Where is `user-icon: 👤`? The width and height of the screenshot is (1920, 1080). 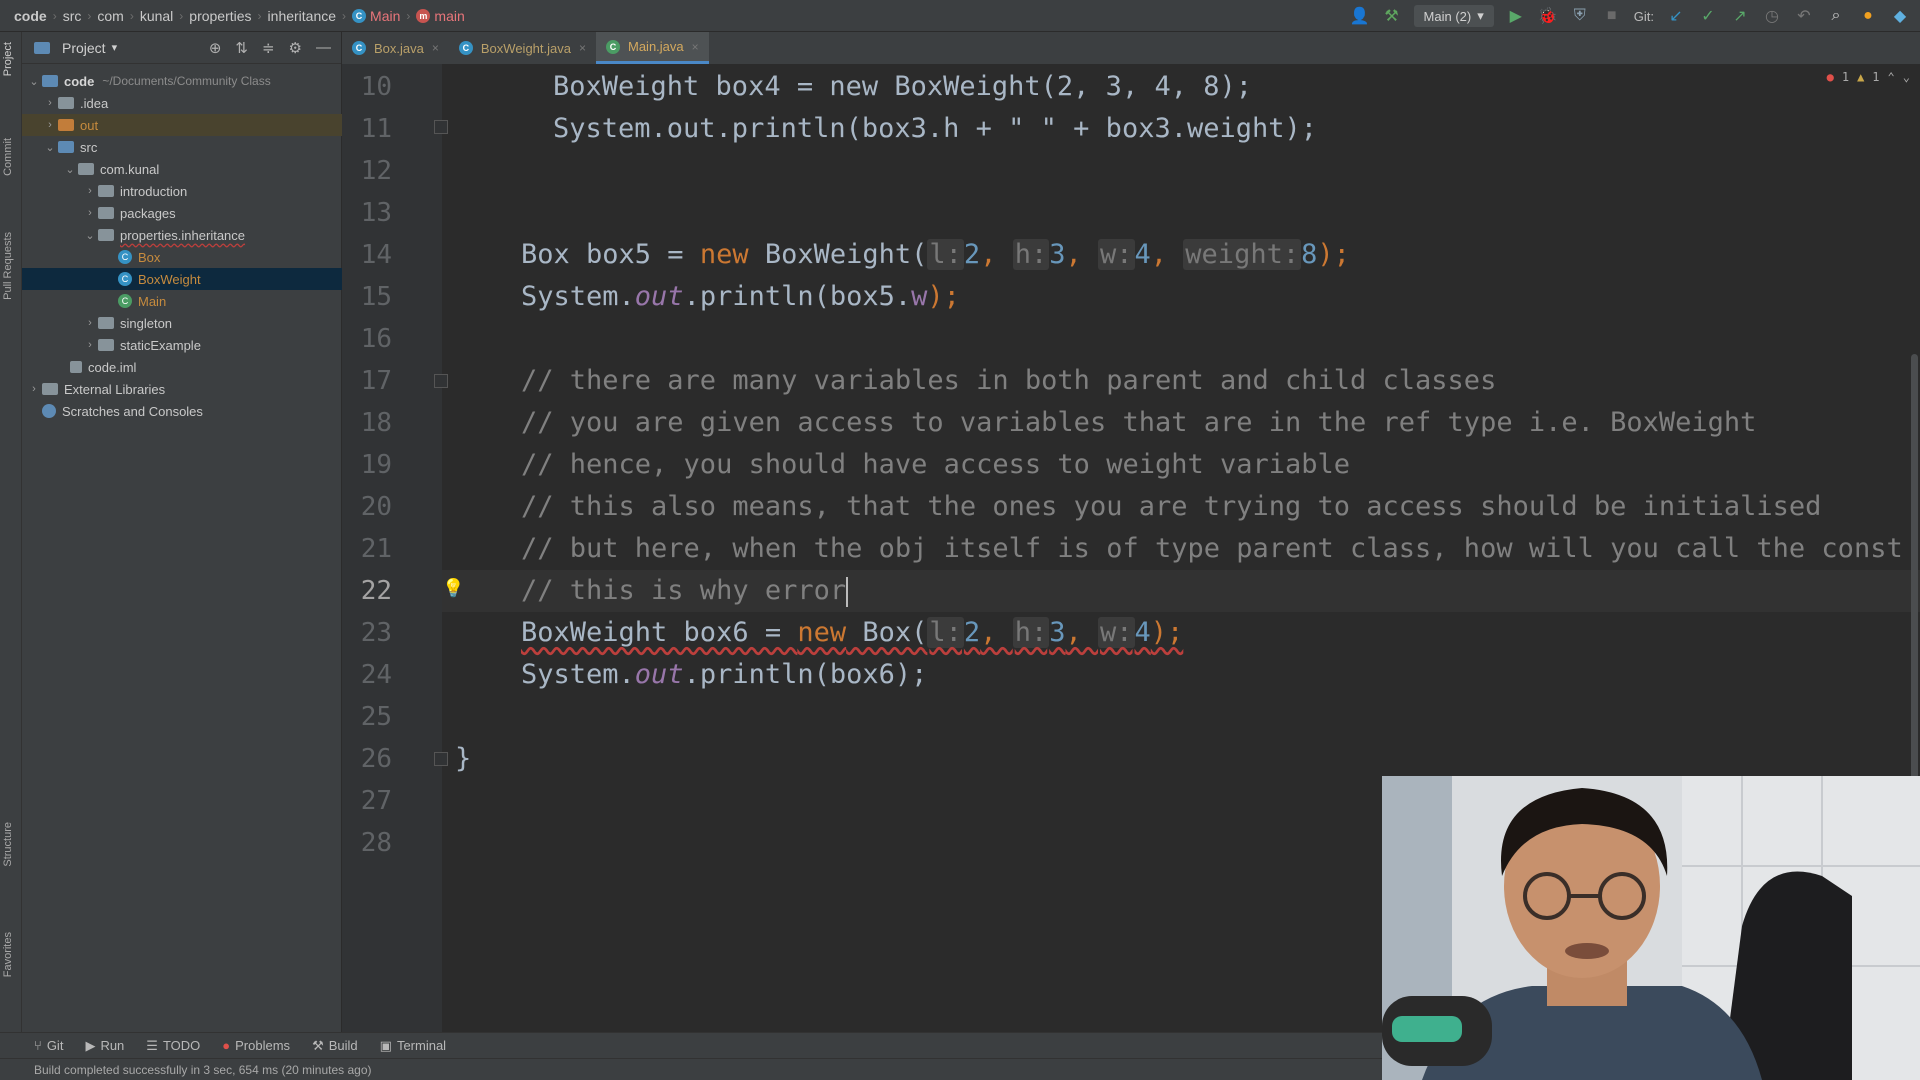 user-icon: 👤 is located at coordinates (1360, 16).